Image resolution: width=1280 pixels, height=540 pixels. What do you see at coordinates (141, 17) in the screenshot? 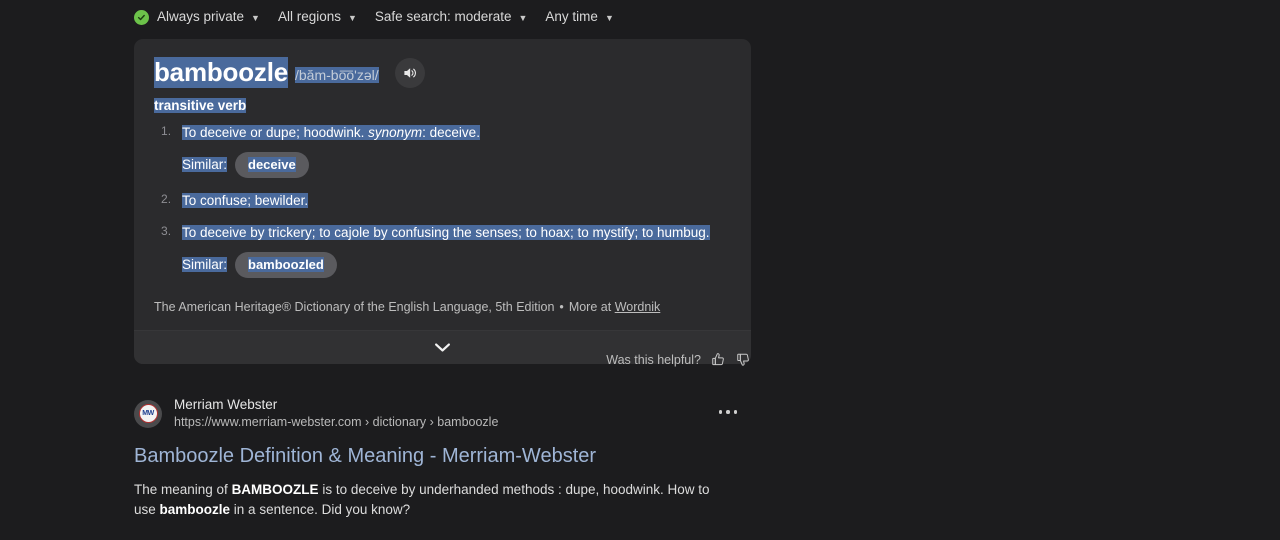
I see `shield-check-icon` at bounding box center [141, 17].